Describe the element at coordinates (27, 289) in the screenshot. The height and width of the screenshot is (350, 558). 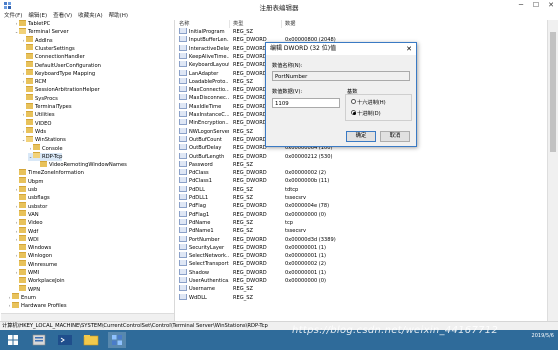
I see `tree-item: WPN` at that location.